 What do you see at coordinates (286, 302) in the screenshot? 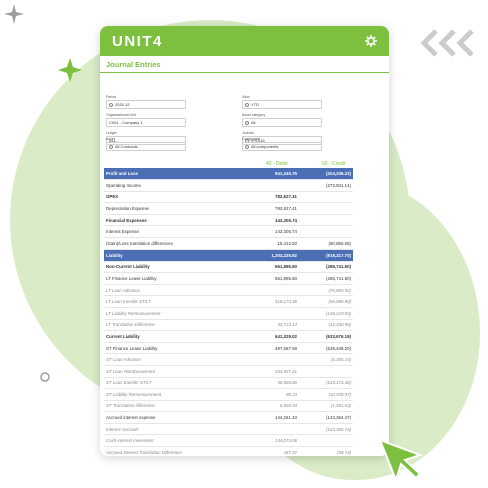
I see `debit-value: 518,173.46` at bounding box center [286, 302].